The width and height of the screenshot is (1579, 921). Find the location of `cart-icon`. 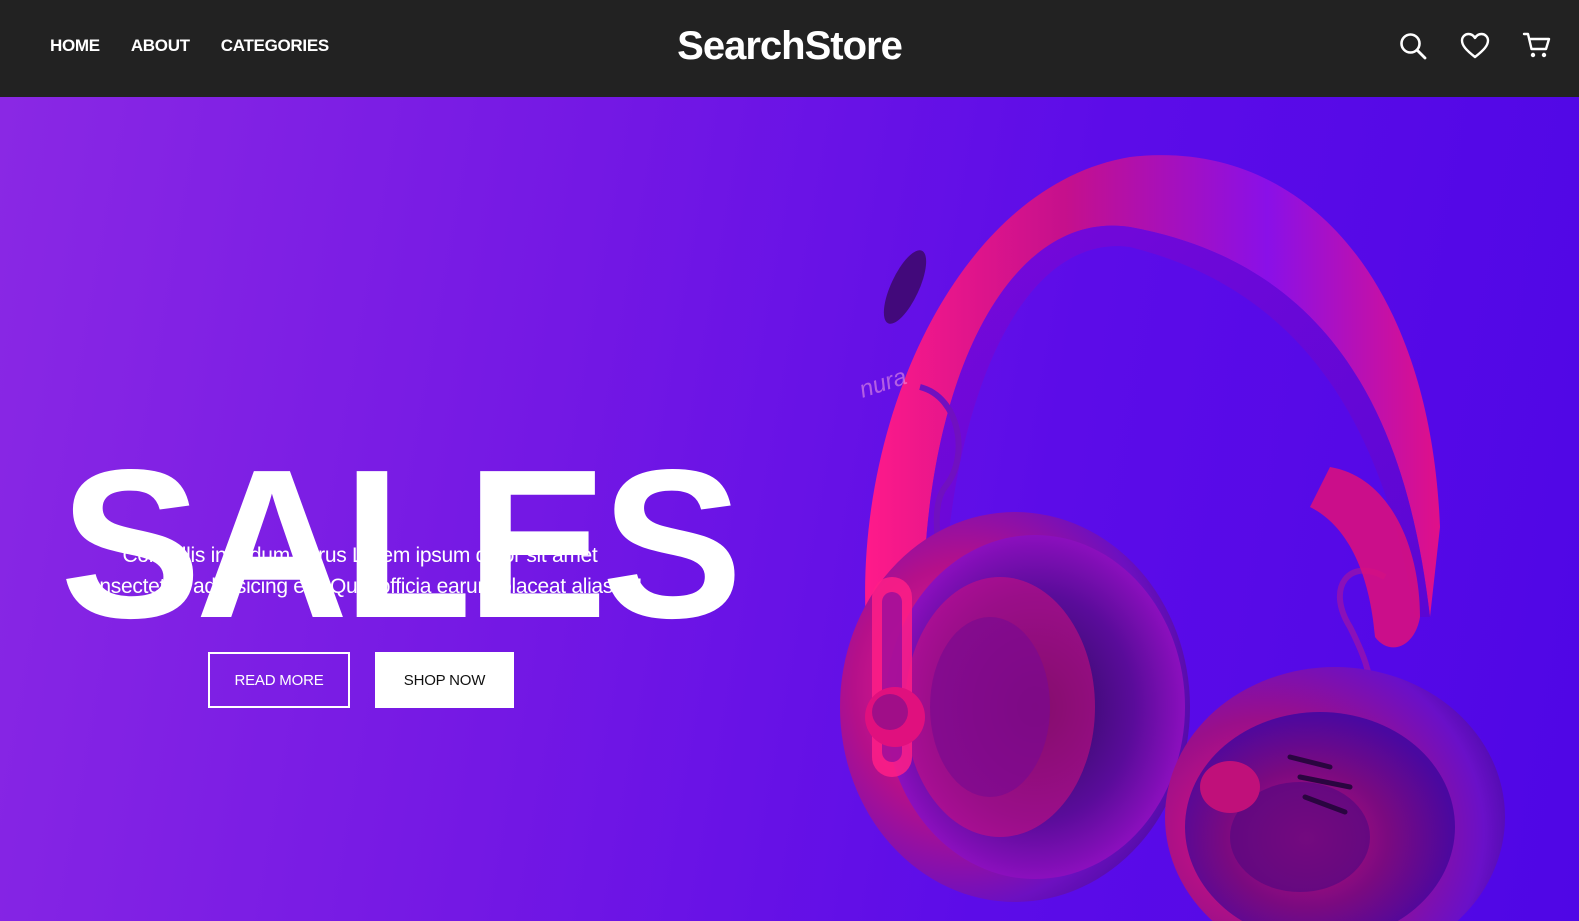

cart-icon is located at coordinates (1536, 45).